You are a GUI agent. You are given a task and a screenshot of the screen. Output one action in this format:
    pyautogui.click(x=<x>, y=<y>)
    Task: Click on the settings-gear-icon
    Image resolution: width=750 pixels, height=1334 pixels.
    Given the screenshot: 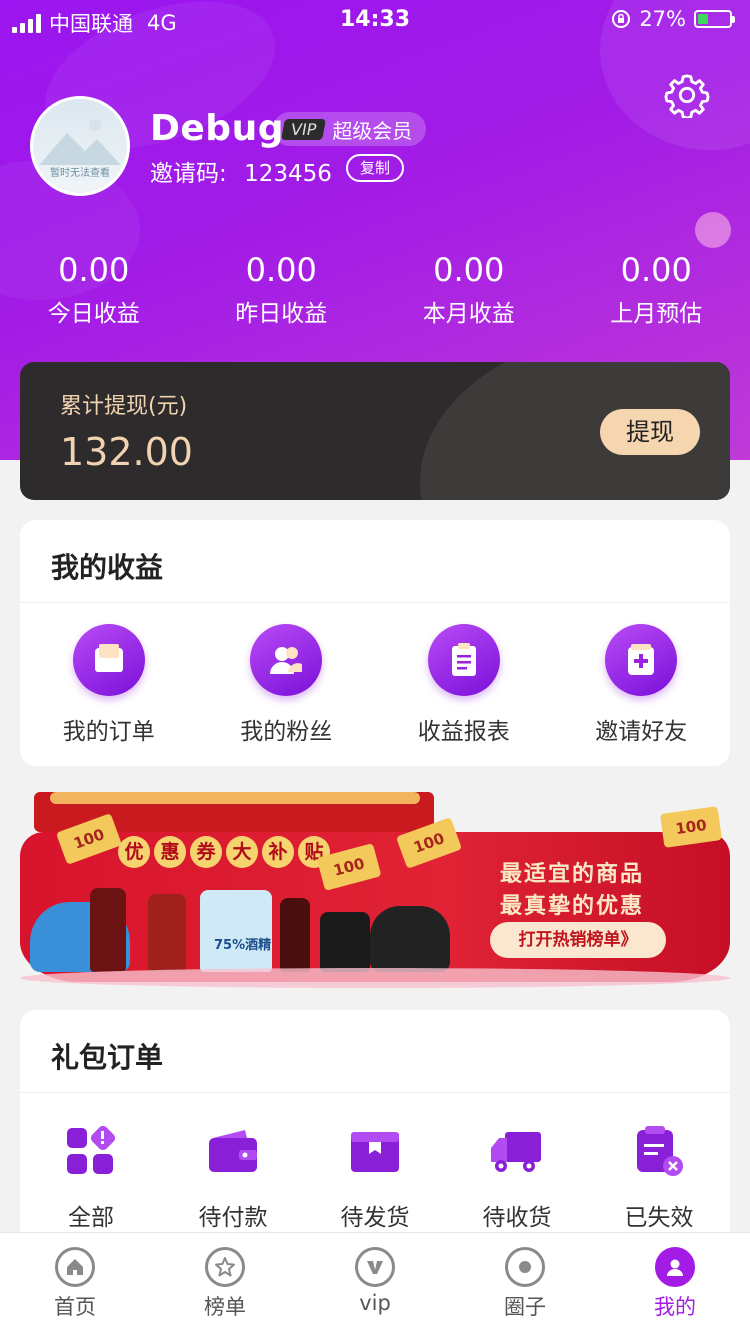 What is the action you would take?
    pyautogui.click(x=687, y=95)
    